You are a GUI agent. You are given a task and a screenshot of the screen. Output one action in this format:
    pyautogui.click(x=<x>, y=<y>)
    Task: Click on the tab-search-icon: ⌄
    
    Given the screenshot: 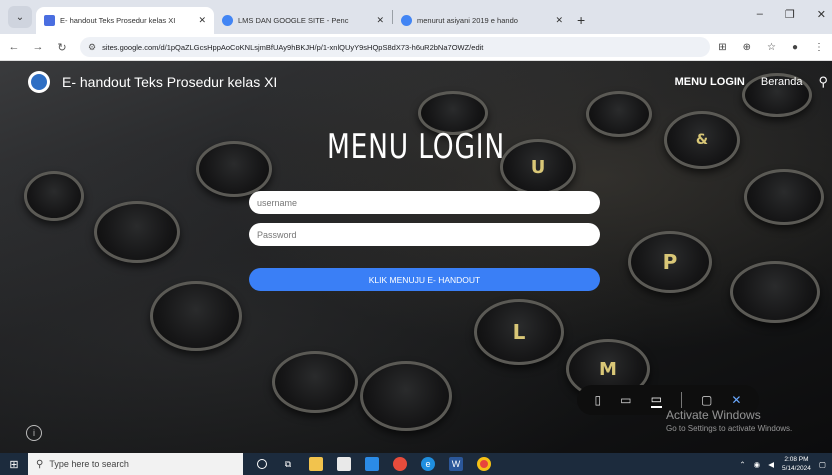 What is the action you would take?
    pyautogui.click(x=20, y=17)
    